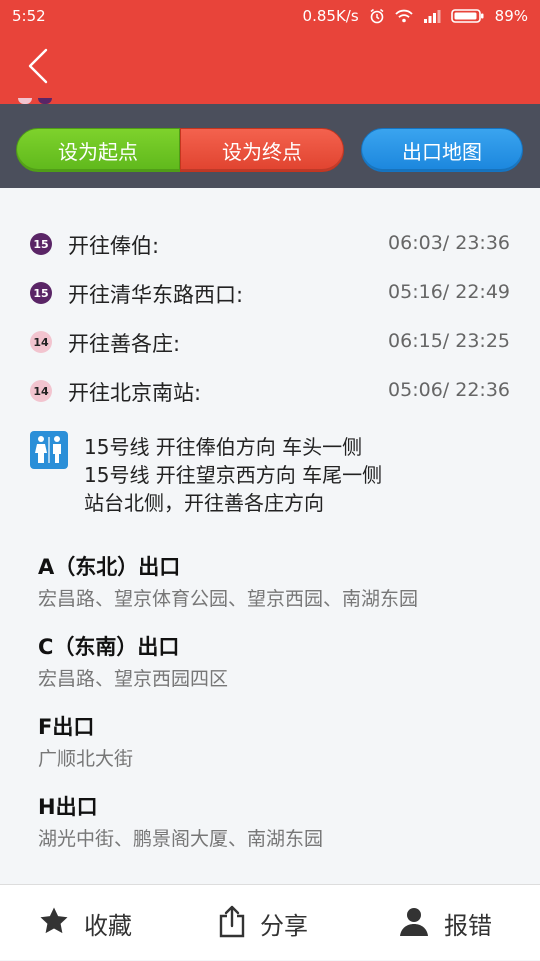 The height and width of the screenshot is (961, 540). I want to click on exit-streets: 宏昌路、望京体育公园、望京西园、南湖东园, so click(228, 599).